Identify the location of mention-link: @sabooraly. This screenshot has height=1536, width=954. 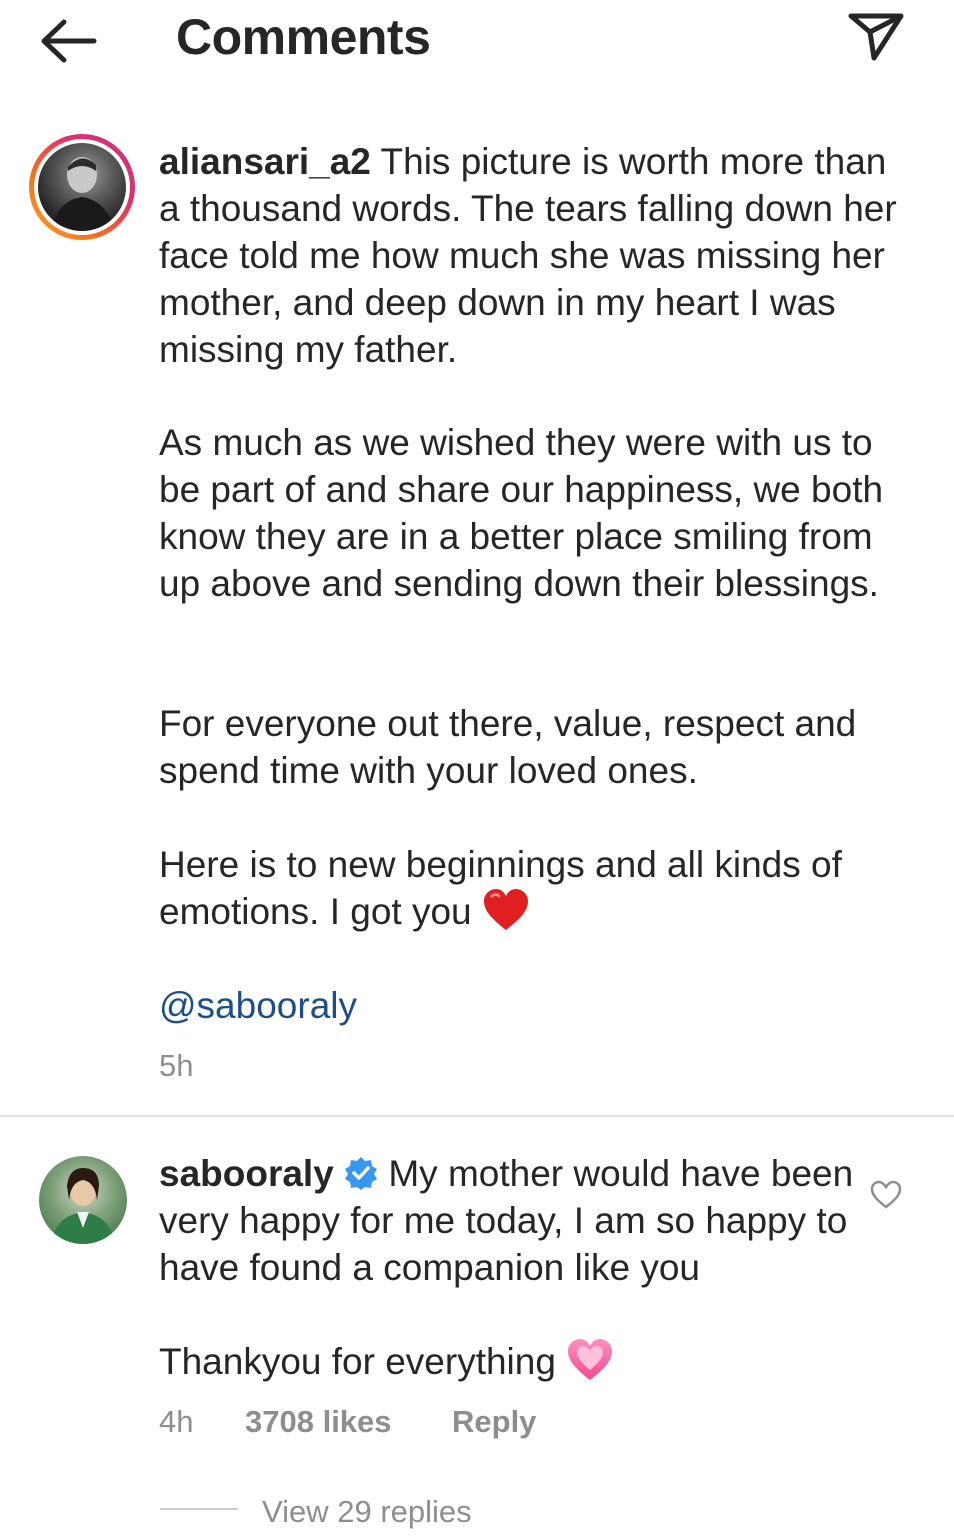
(258, 1005).